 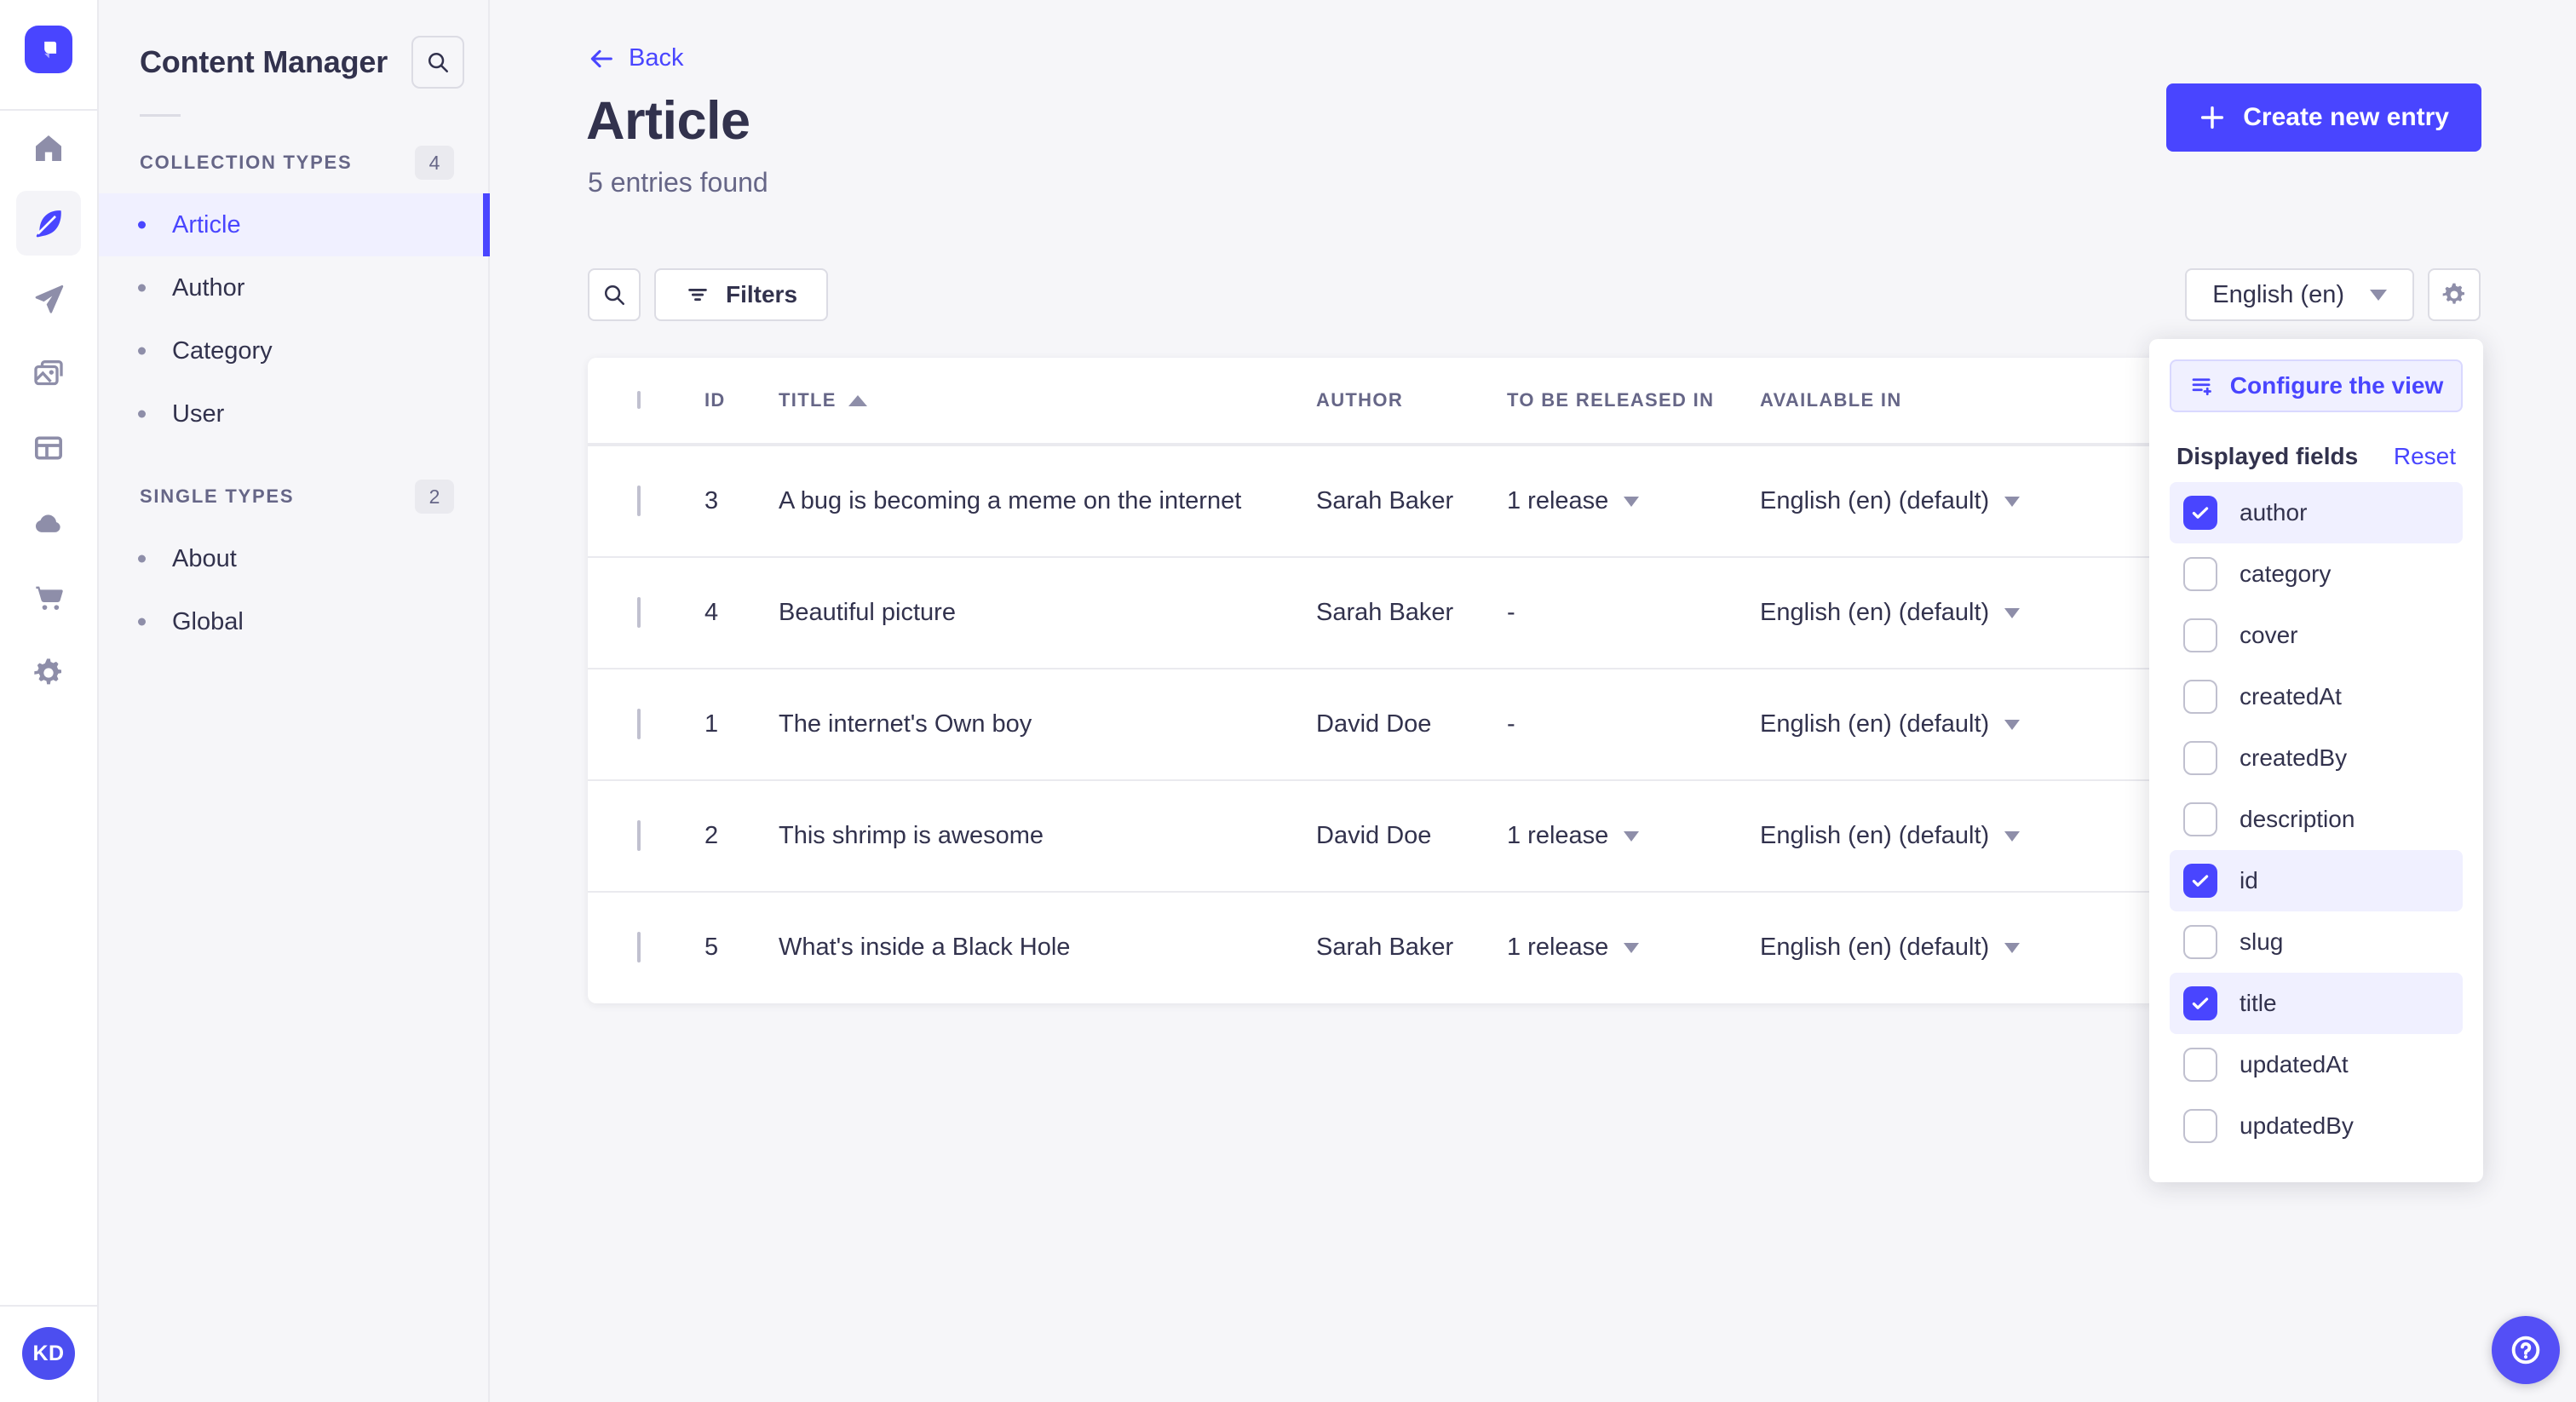 I want to click on sidebar-item-user: User, so click(x=294, y=413).